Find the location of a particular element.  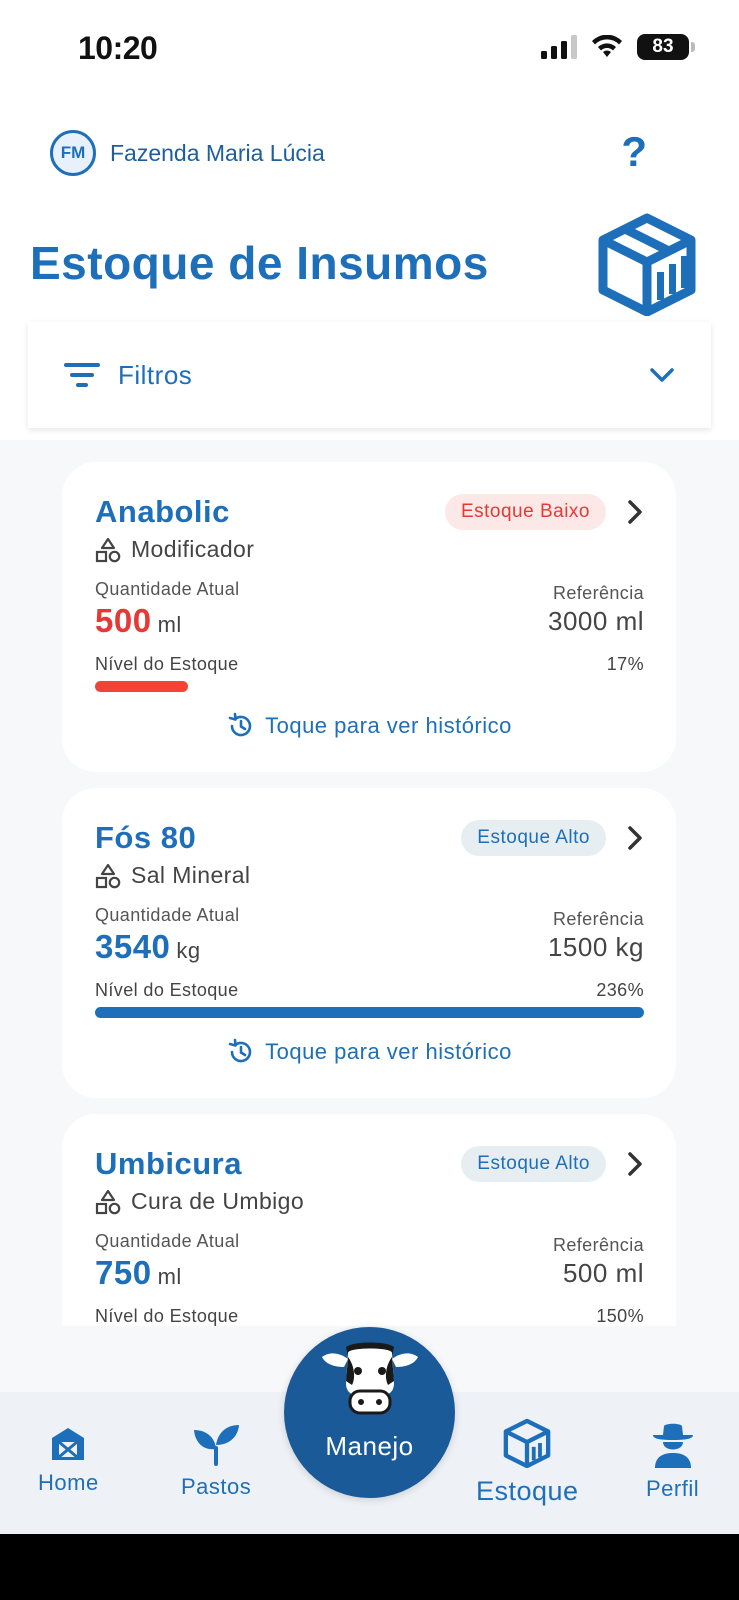

filter-icon is located at coordinates (82, 375).